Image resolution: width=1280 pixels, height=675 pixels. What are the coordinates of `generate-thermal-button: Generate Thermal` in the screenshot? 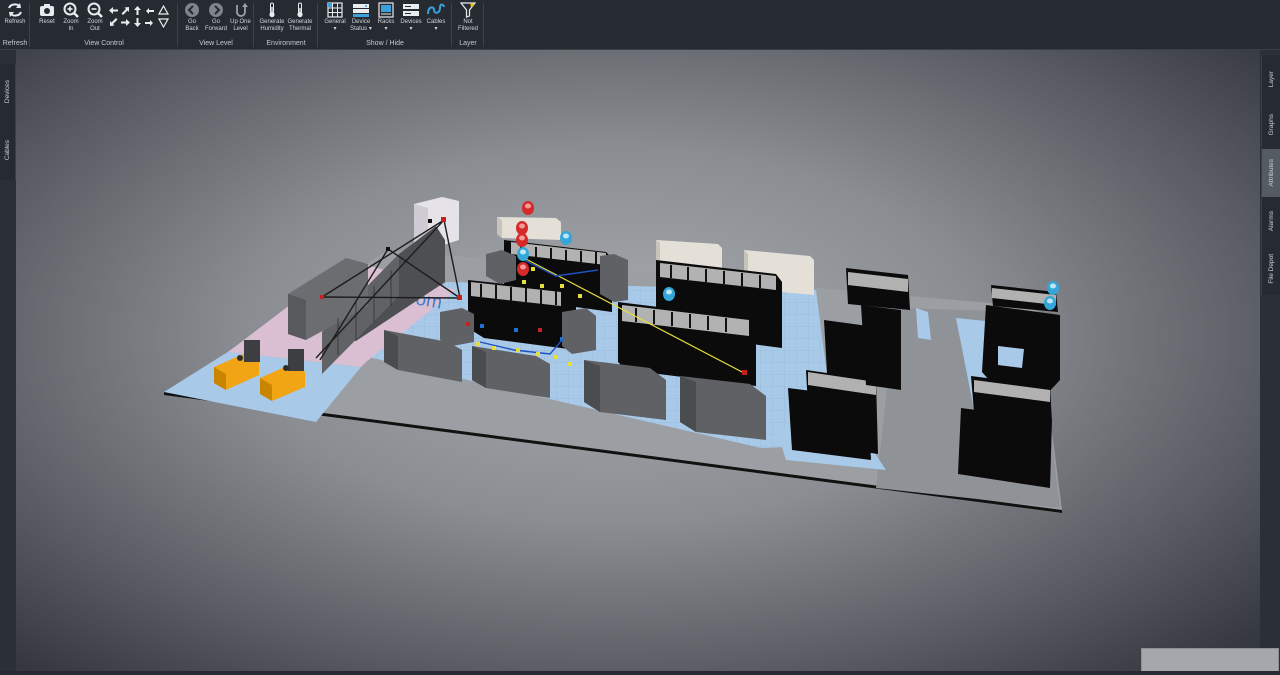 It's located at (300, 17).